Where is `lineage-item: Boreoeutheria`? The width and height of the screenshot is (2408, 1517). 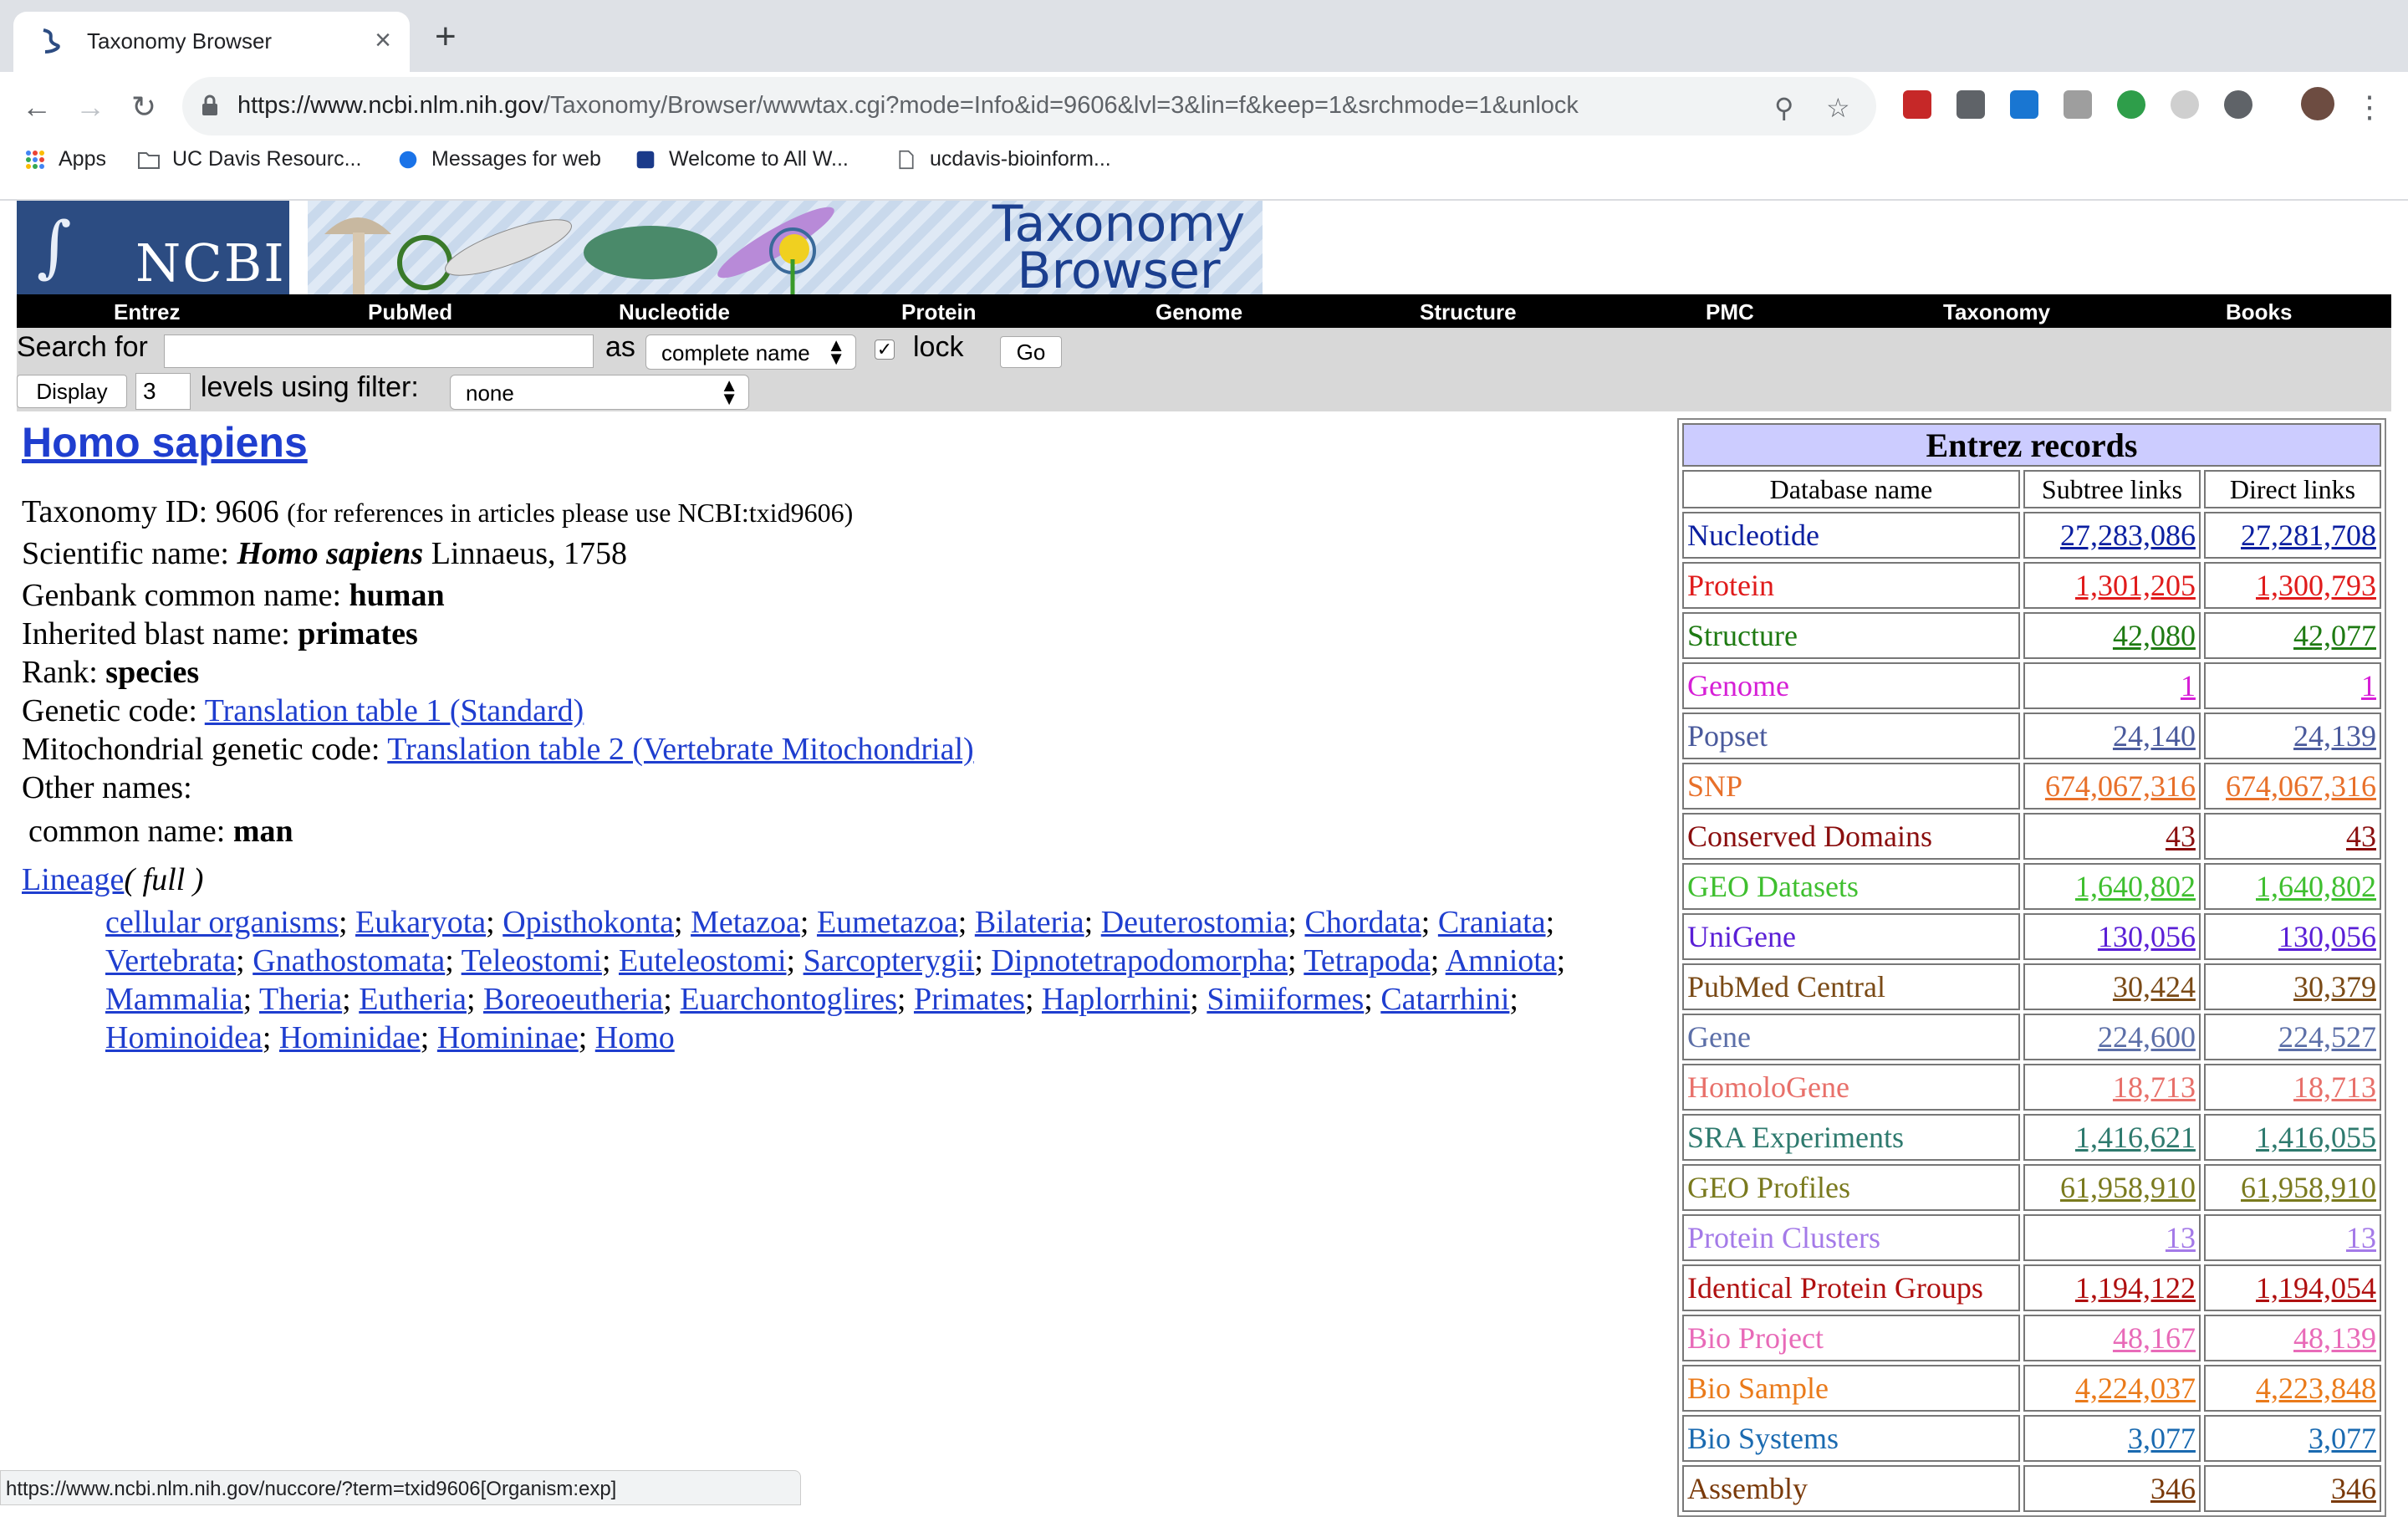
lineage-item: Boreoeutheria is located at coordinates (573, 999).